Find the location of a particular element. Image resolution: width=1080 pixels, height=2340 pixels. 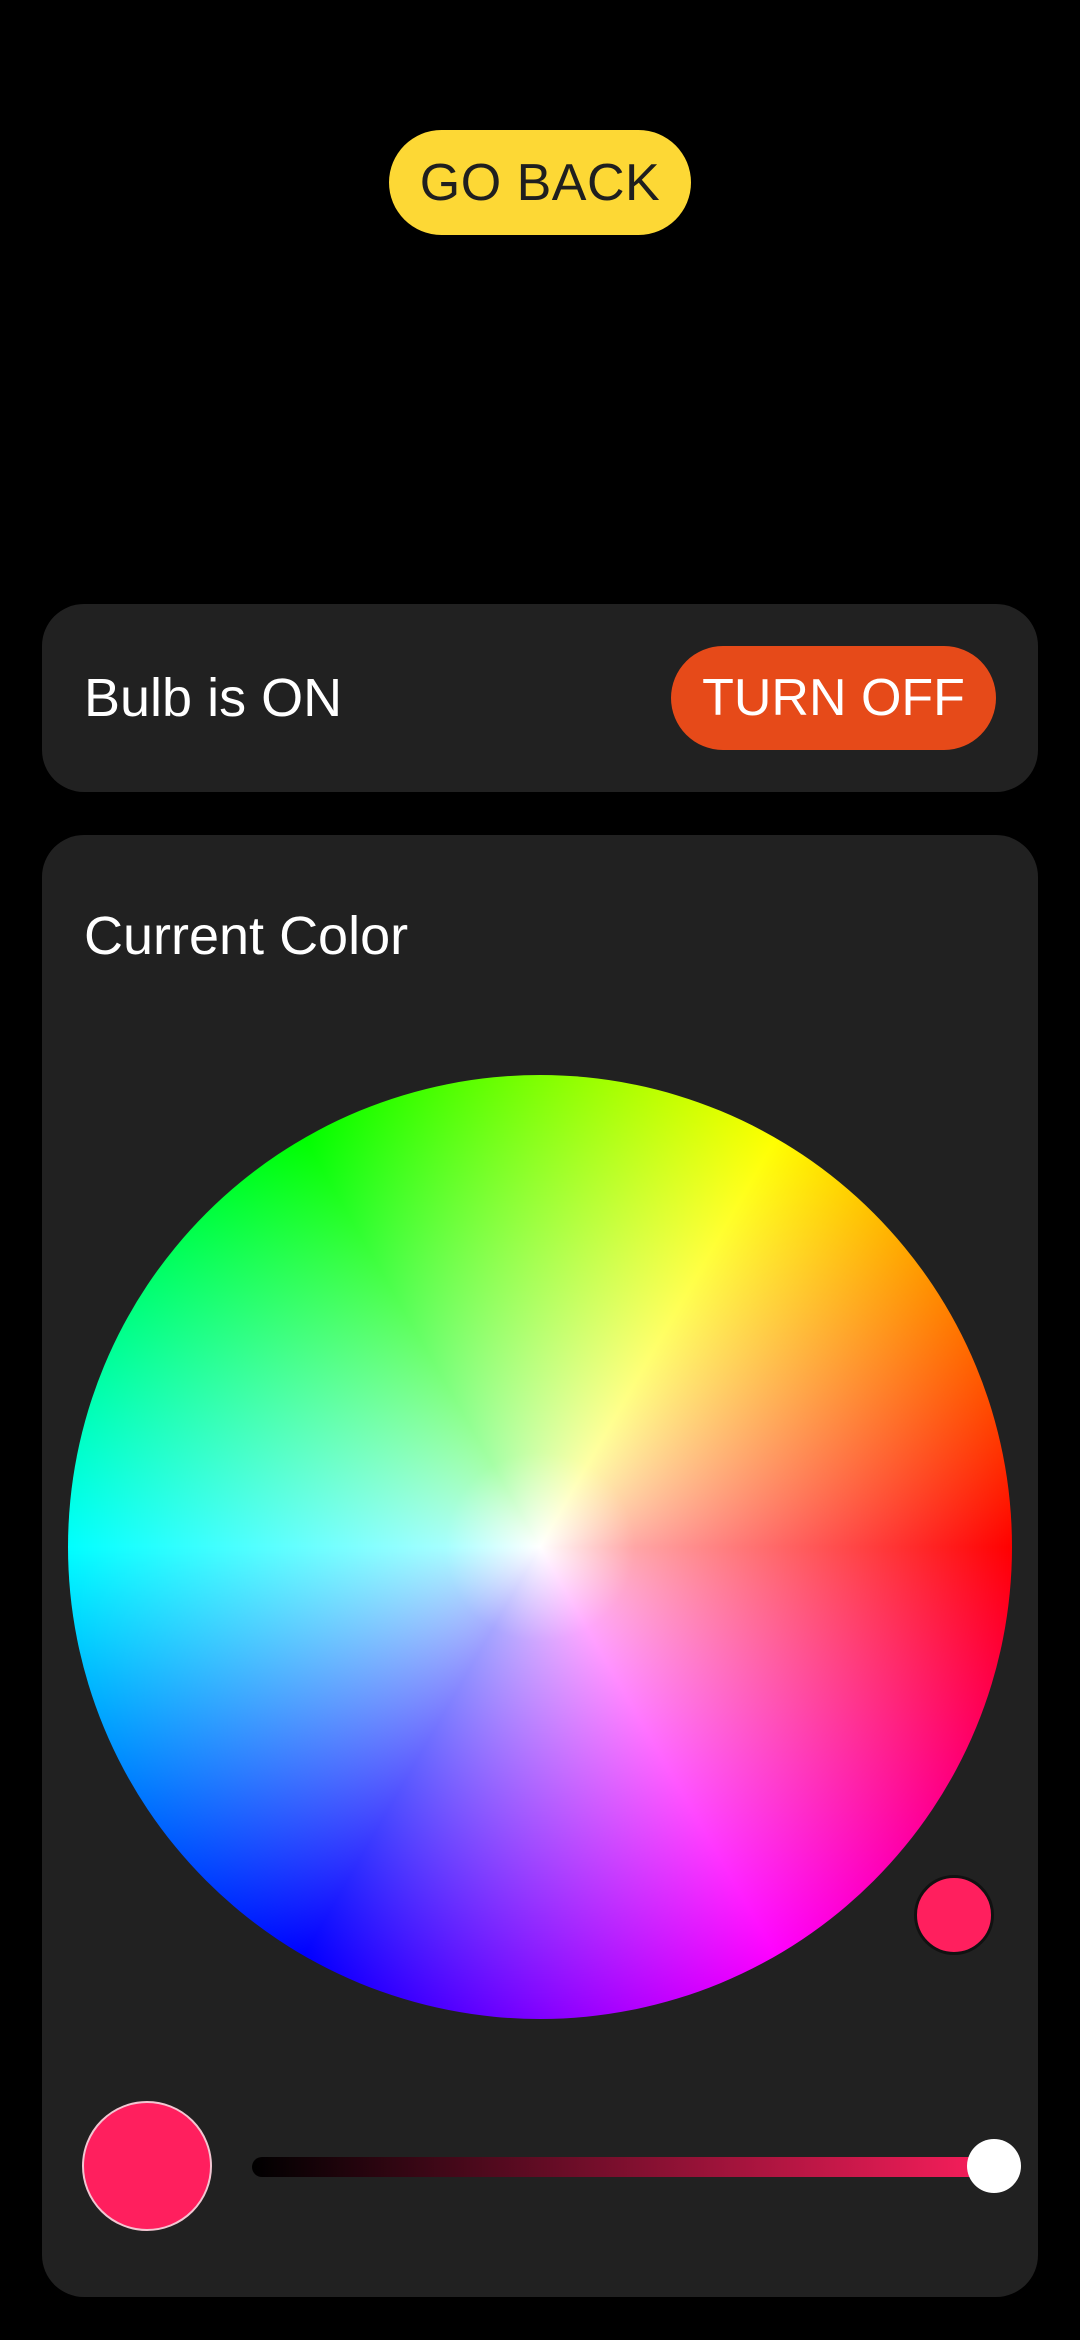

bulb-status-text: Bulb is ON is located at coordinates (213, 698).